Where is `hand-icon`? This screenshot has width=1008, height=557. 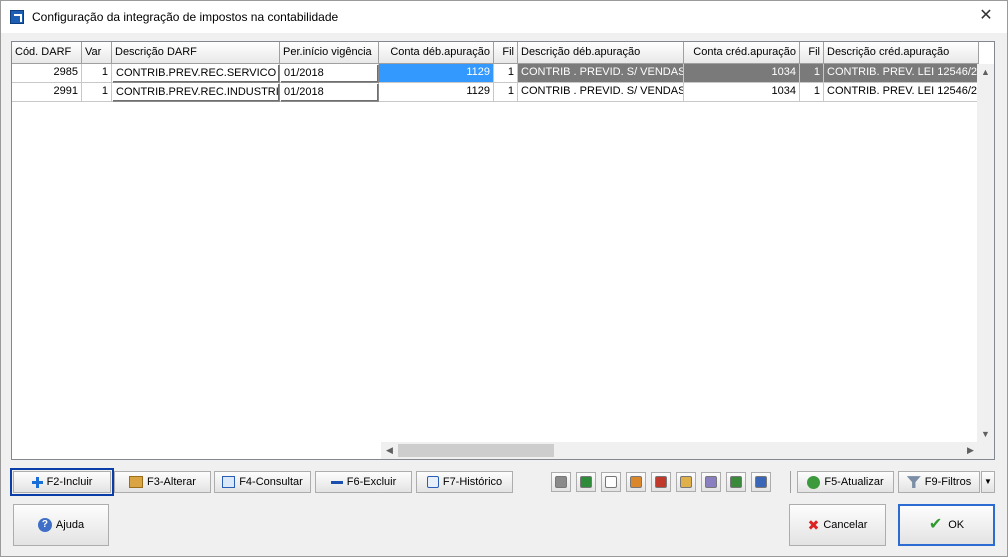
hand-icon is located at coordinates (686, 482).